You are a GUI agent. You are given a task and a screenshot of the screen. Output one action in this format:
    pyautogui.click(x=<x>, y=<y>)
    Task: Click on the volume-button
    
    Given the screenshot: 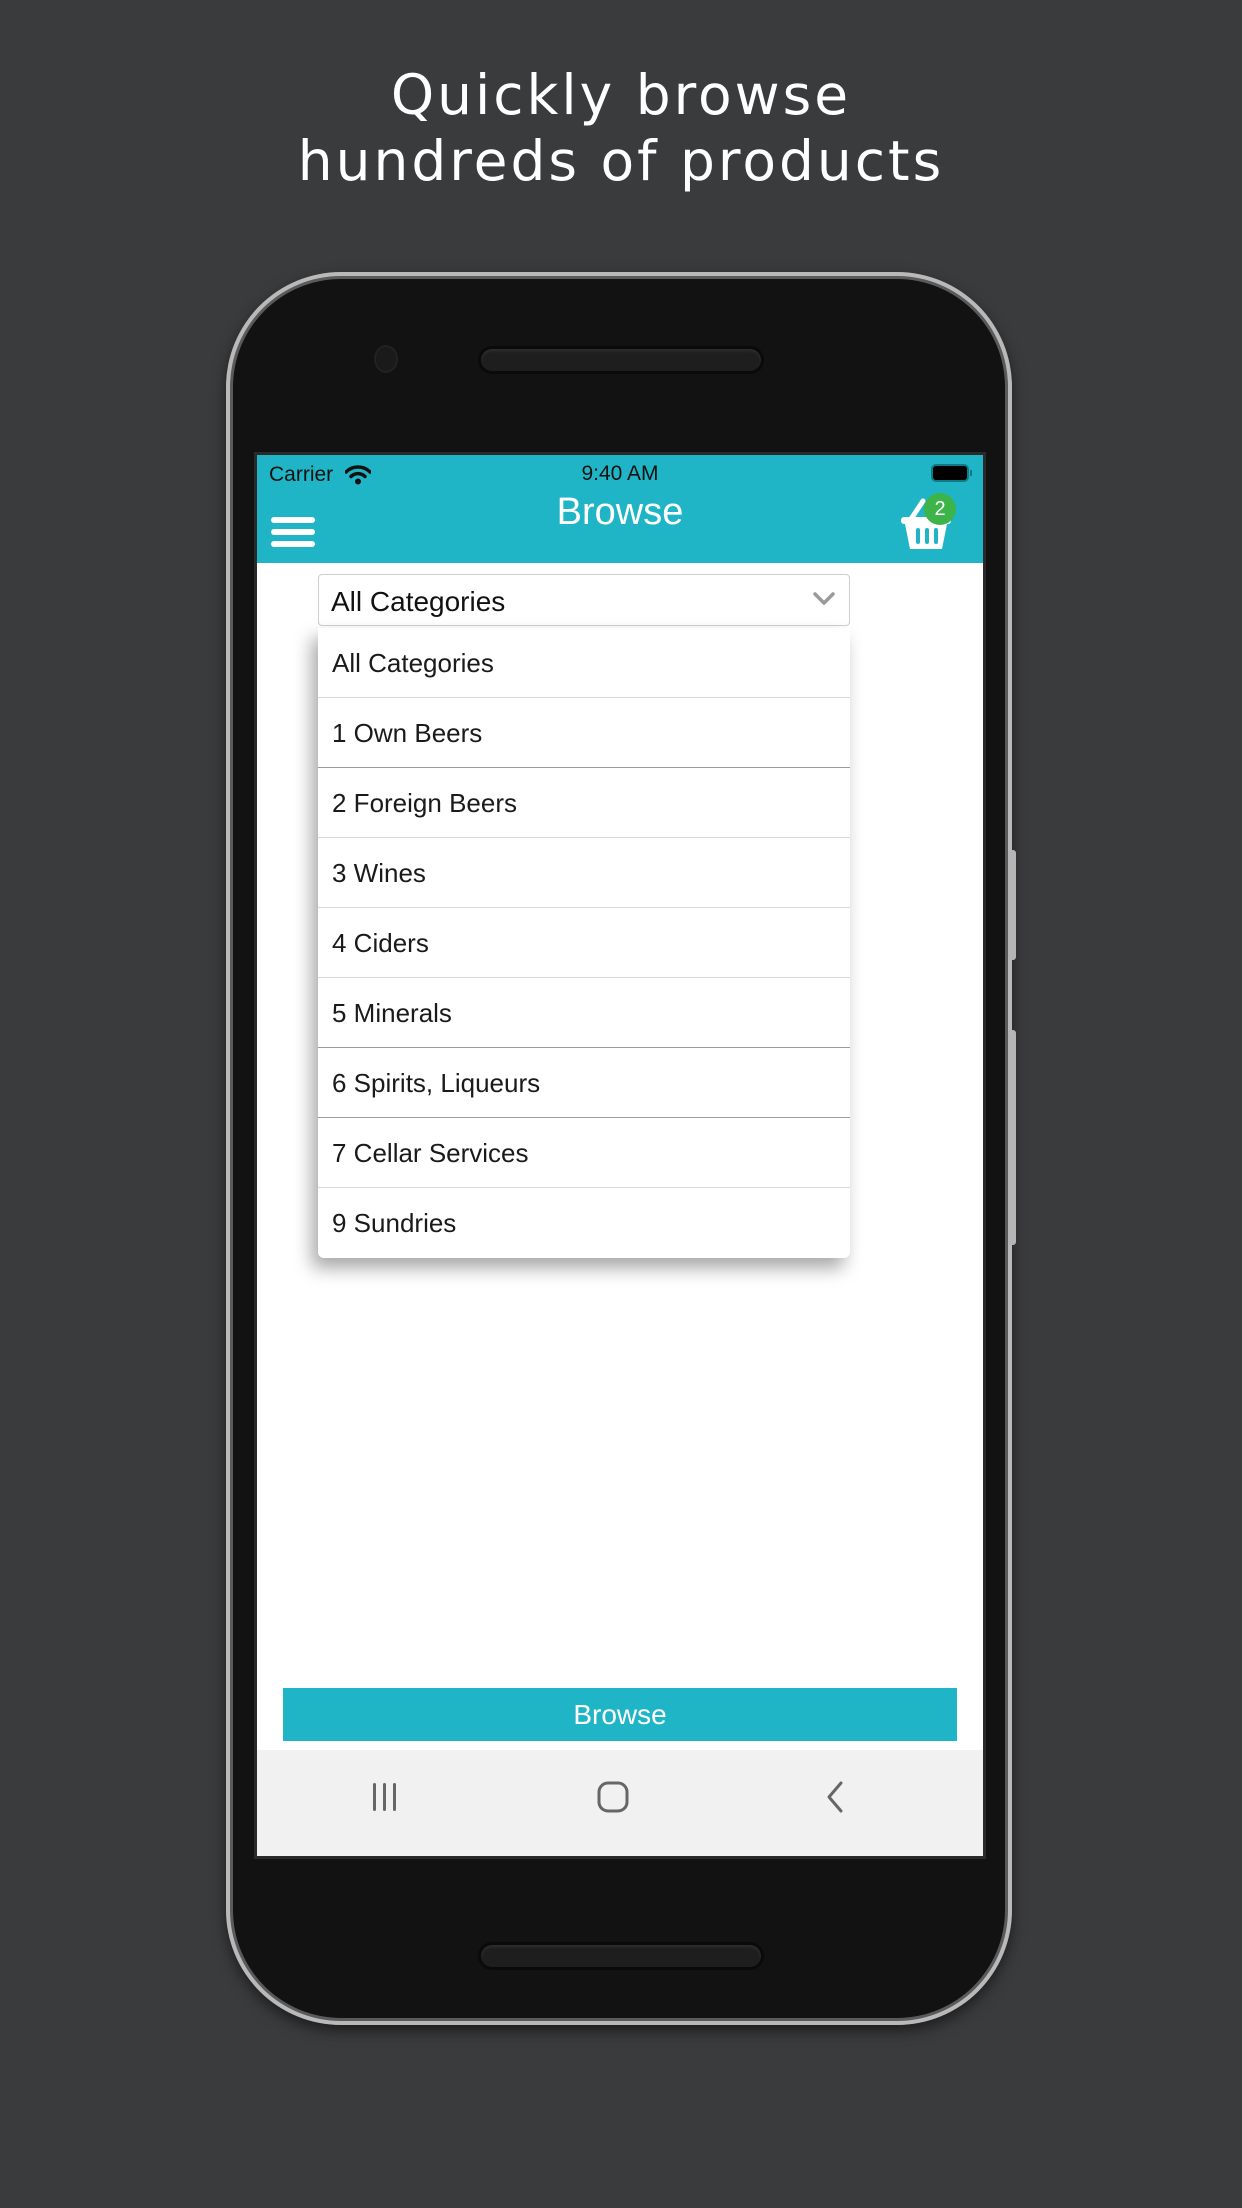 What is the action you would take?
    pyautogui.click(x=1012, y=905)
    